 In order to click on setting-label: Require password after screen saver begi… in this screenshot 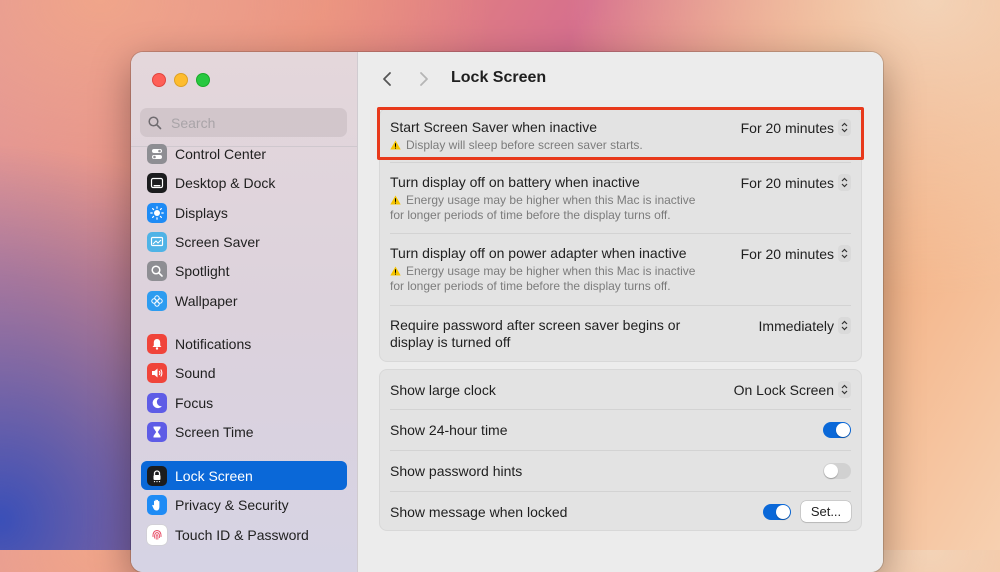, I will do `click(535, 325)`.